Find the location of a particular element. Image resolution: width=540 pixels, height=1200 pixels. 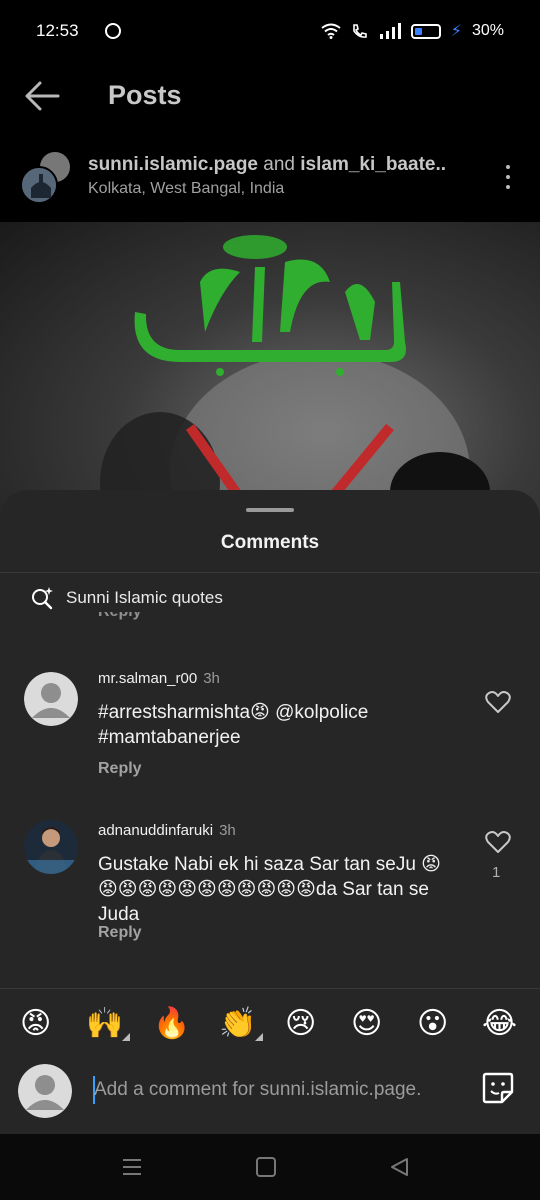

suggestion-label: Sunni Islamic quotes is located at coordinates (144, 597).